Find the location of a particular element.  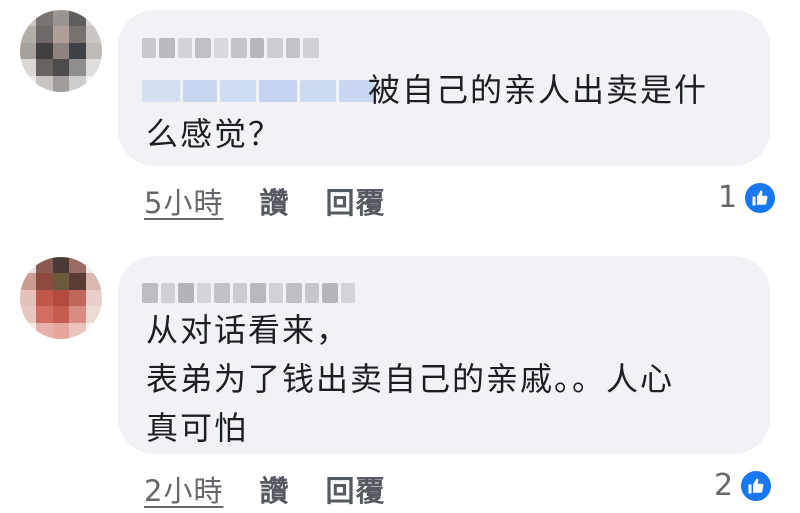

timestamp-link: 2小時 is located at coordinates (183, 489).